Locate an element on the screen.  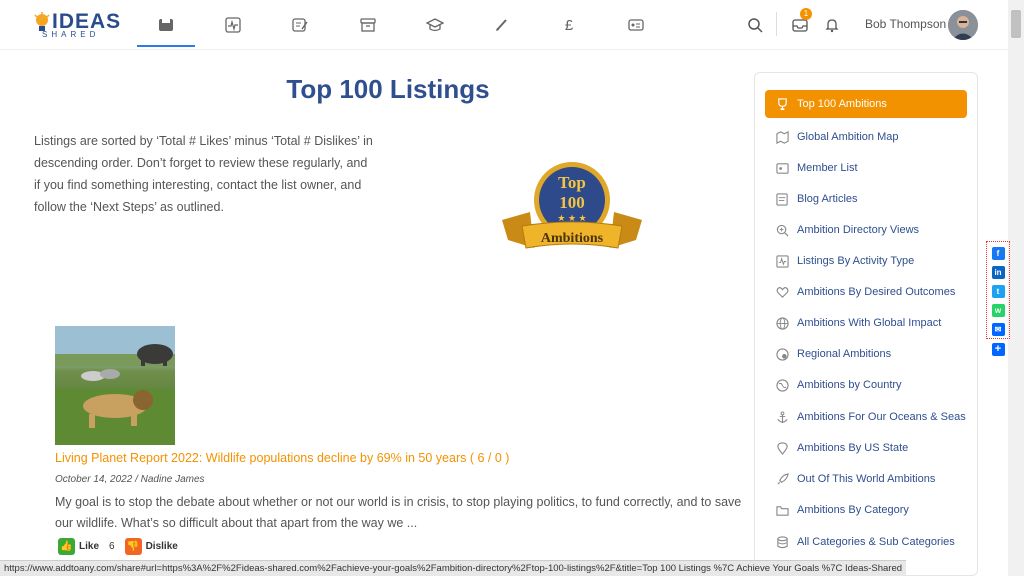
top-100-ambitions-badge: Top 100 ★ ★ ★ Ambitions is located at coordinates (572, 205).